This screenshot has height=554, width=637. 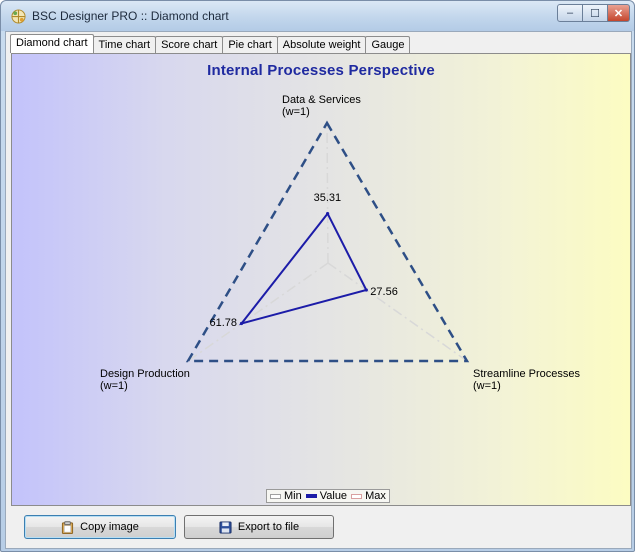 What do you see at coordinates (250, 44) in the screenshot?
I see `tab-pie-chart: Pie chart` at bounding box center [250, 44].